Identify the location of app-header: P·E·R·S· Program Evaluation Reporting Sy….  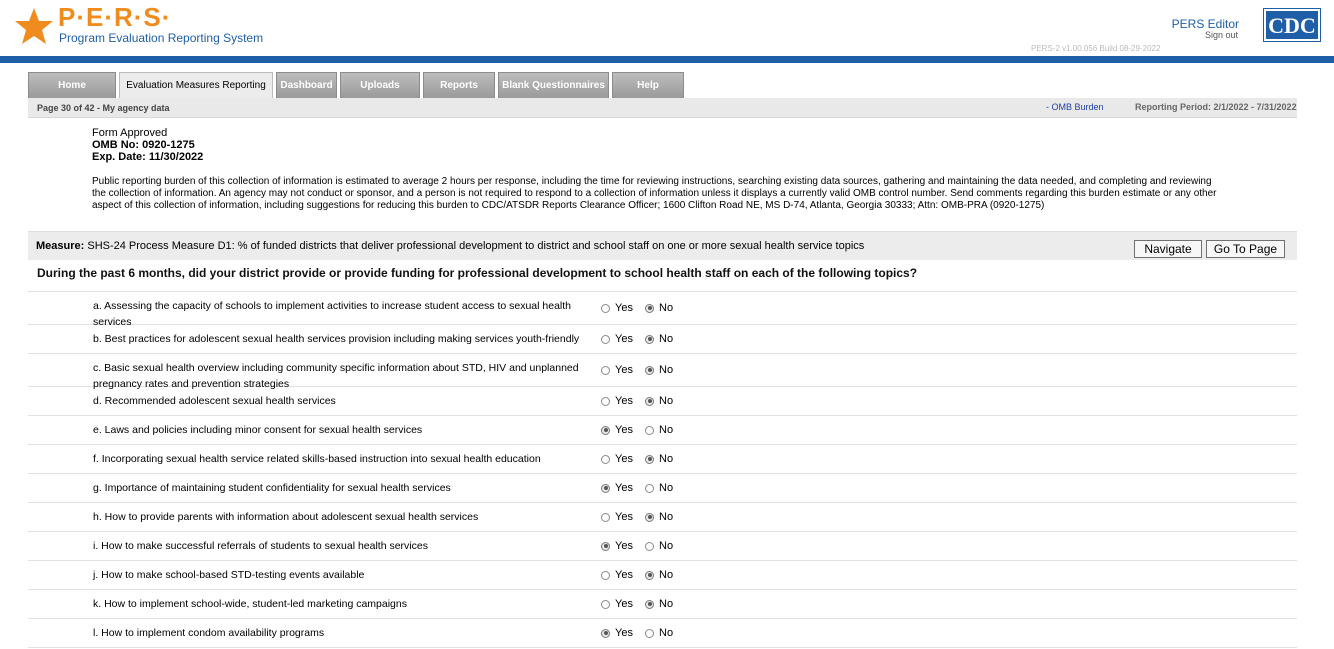
(667, 28).